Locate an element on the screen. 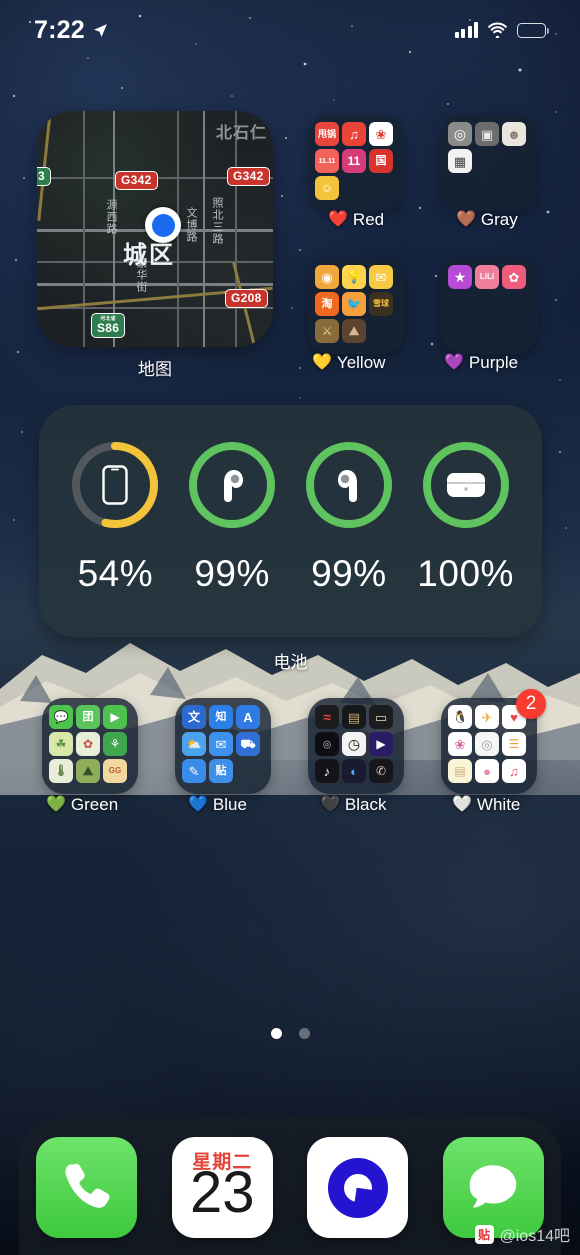 The width and height of the screenshot is (580, 1255). watermark-text: @ios14吧 is located at coordinates (535, 1236).